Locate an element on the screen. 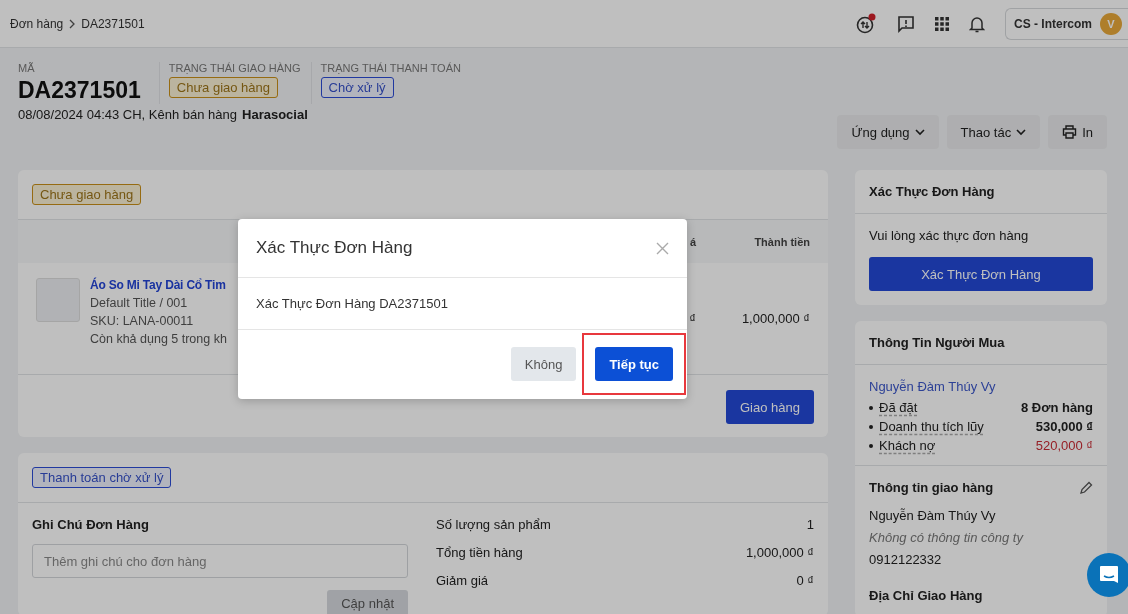 This screenshot has width=1128, height=614. status-tag: Chờ xử lý is located at coordinates (357, 87).